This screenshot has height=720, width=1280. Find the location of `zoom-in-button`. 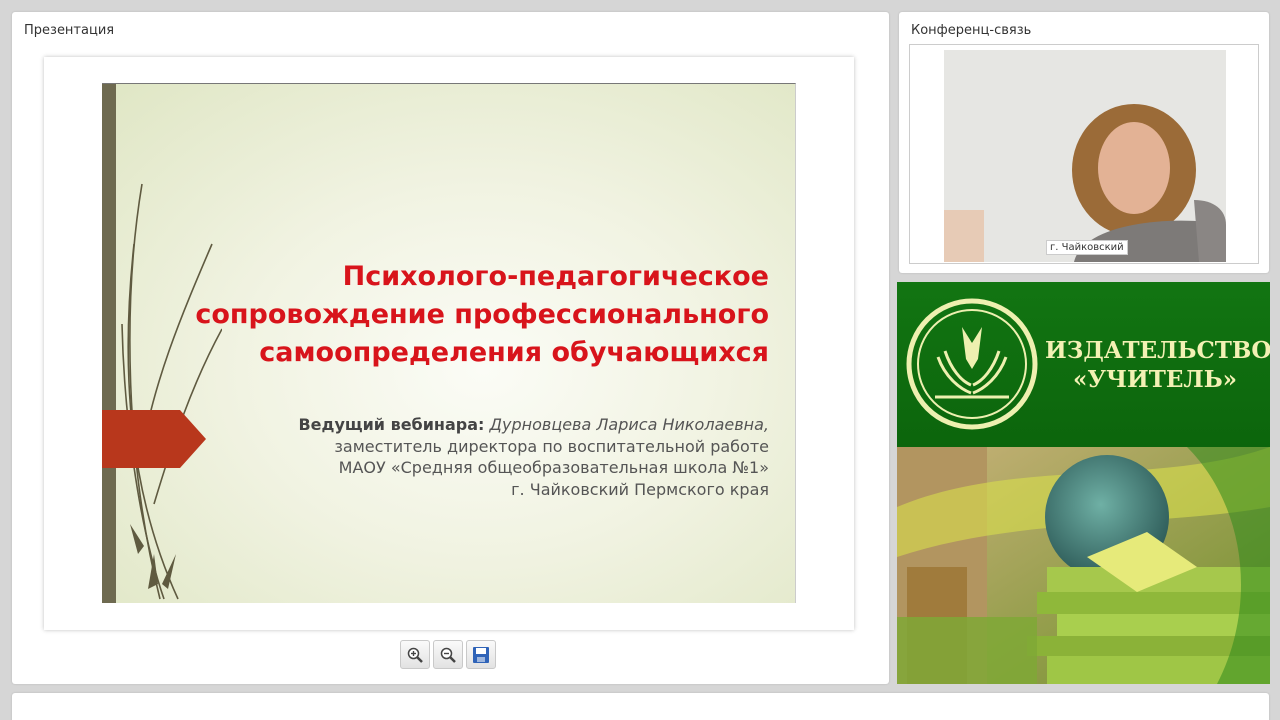

zoom-in-button is located at coordinates (415, 654).